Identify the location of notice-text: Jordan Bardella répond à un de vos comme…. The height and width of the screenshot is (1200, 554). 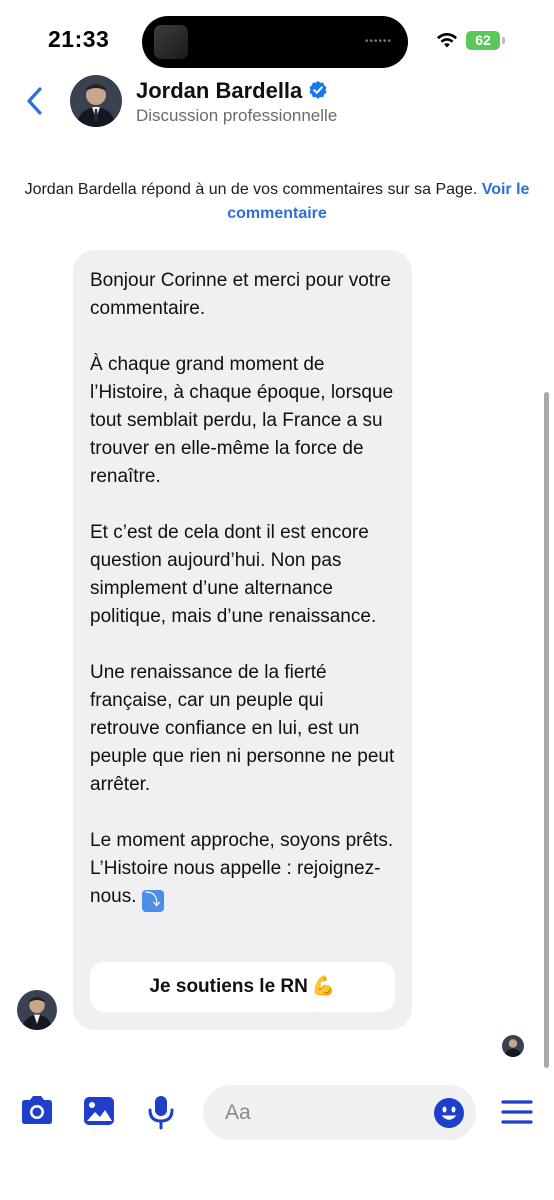
(251, 189).